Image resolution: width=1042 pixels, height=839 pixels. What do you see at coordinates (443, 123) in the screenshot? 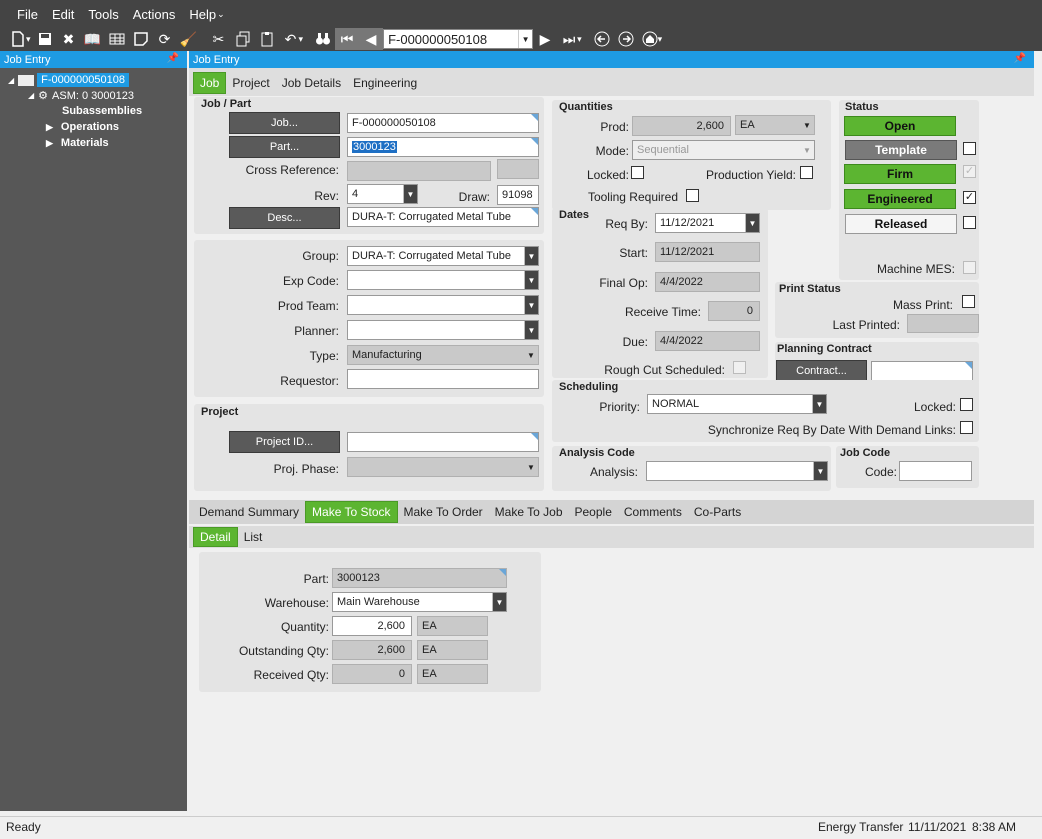
I see `job-field: F-000000050108` at bounding box center [443, 123].